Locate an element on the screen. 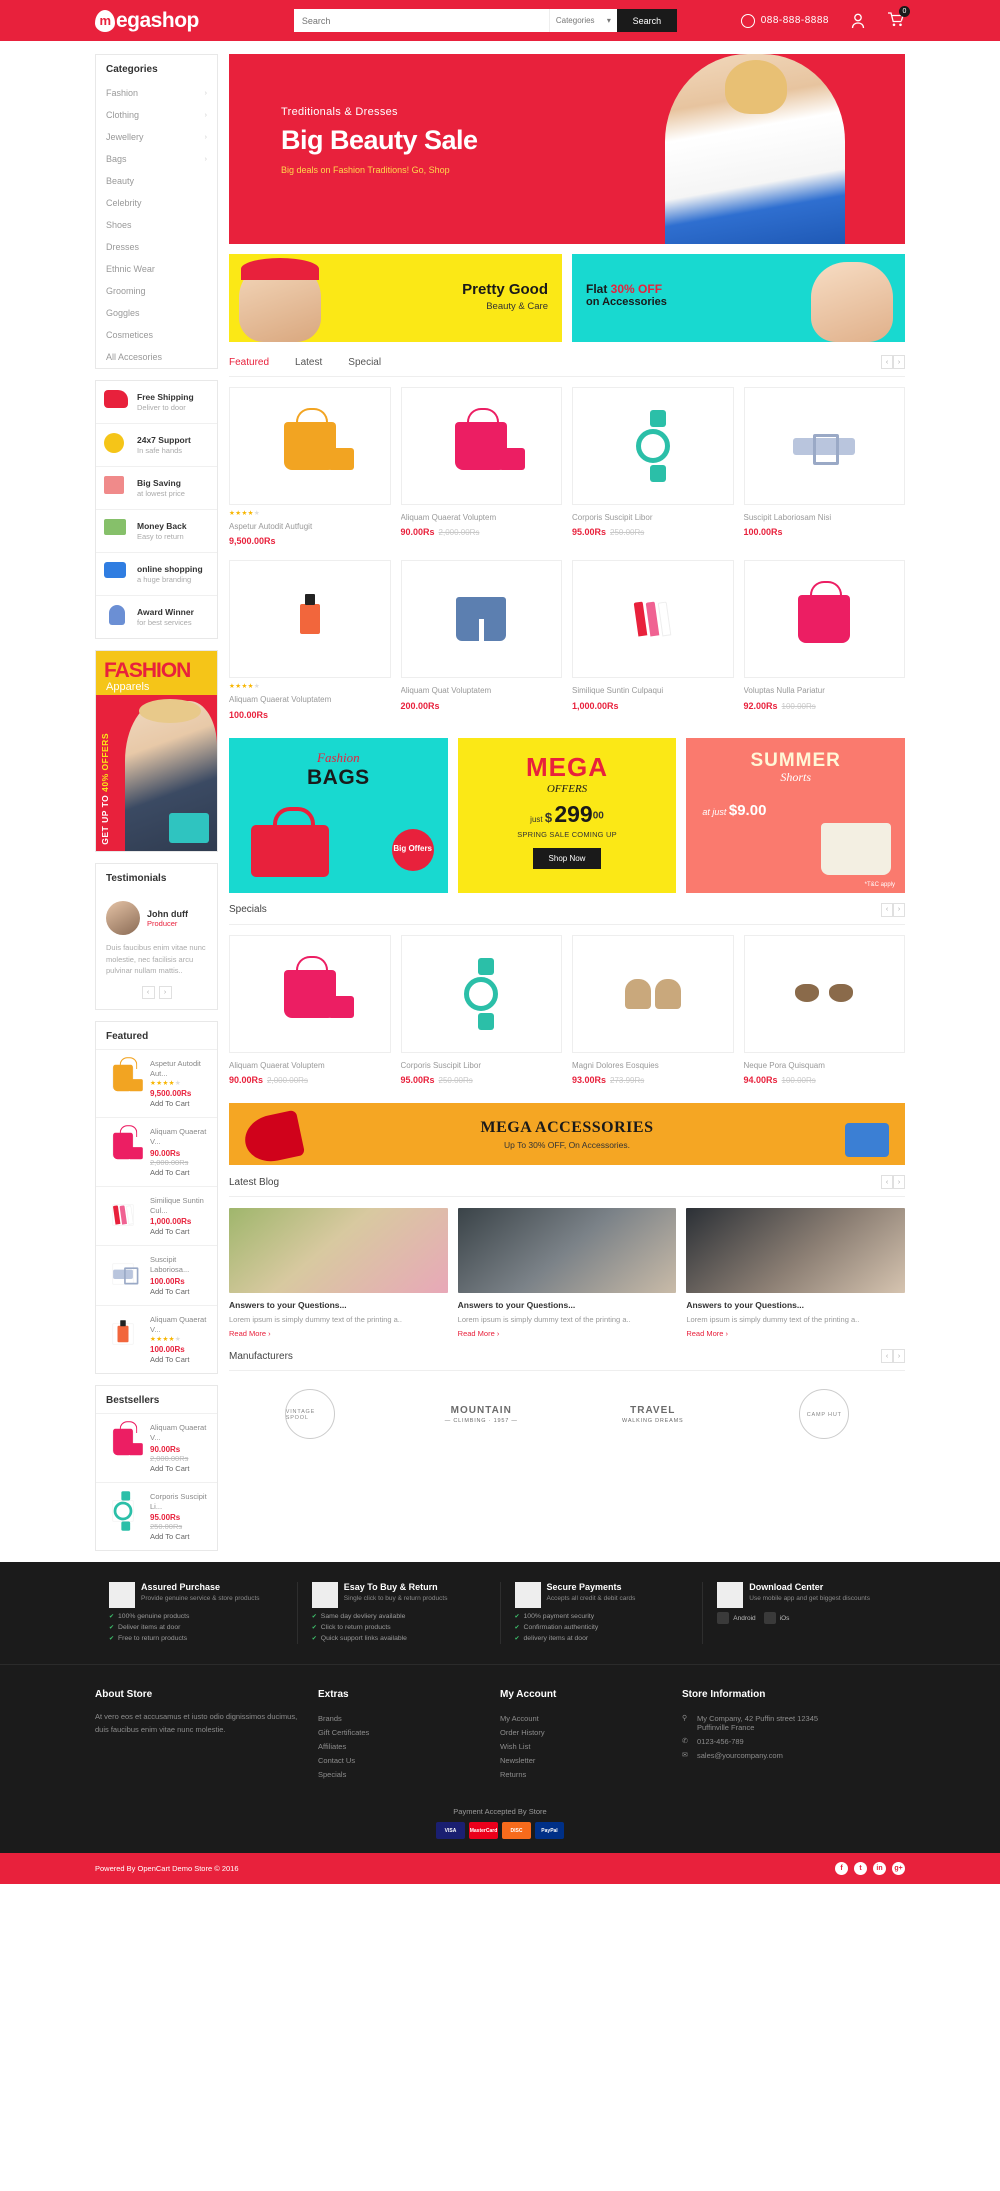 The height and width of the screenshot is (2191, 1000). service-item: Big Saving at lowest price is located at coordinates (156, 487).